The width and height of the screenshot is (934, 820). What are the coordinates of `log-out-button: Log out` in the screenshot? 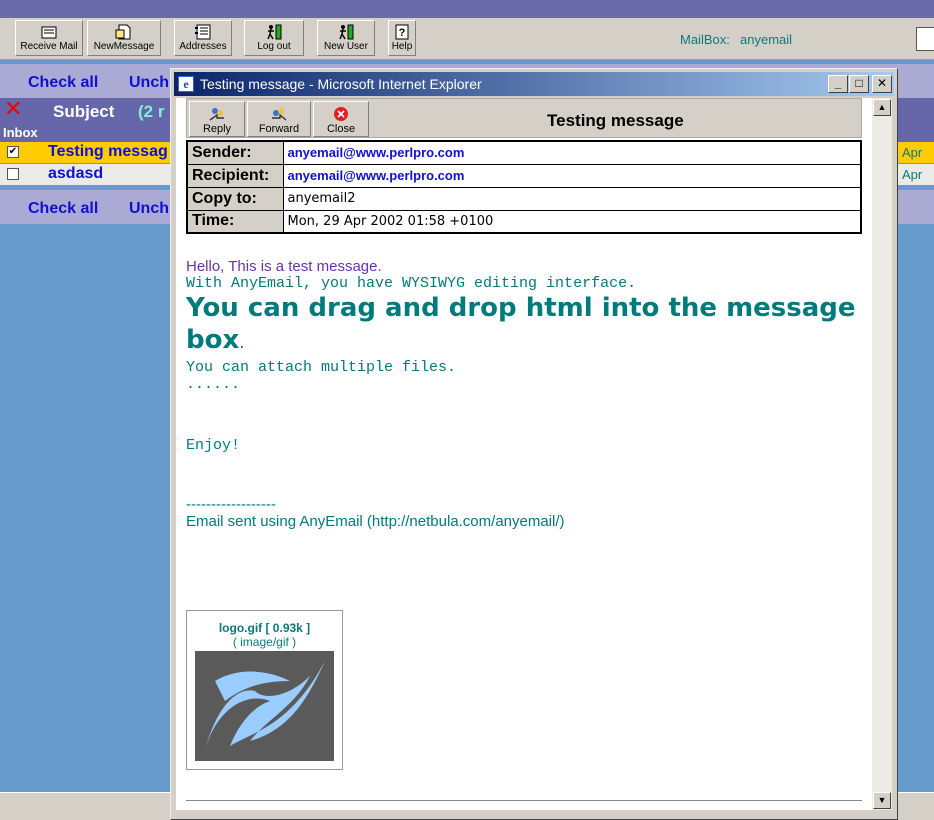 It's located at (274, 38).